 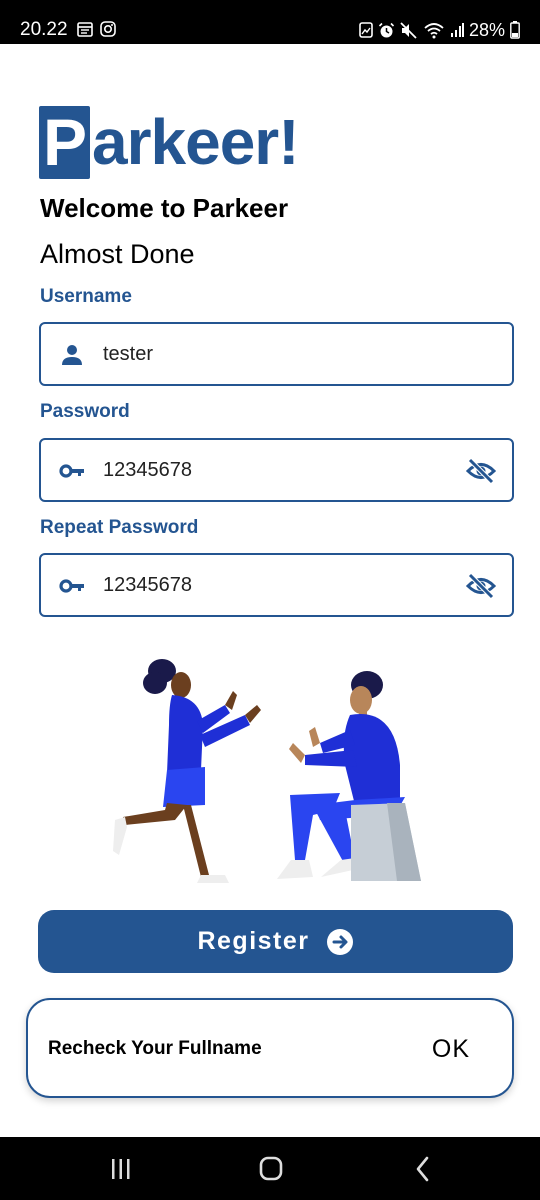 I want to click on battery-icon, so click(x=515, y=30).